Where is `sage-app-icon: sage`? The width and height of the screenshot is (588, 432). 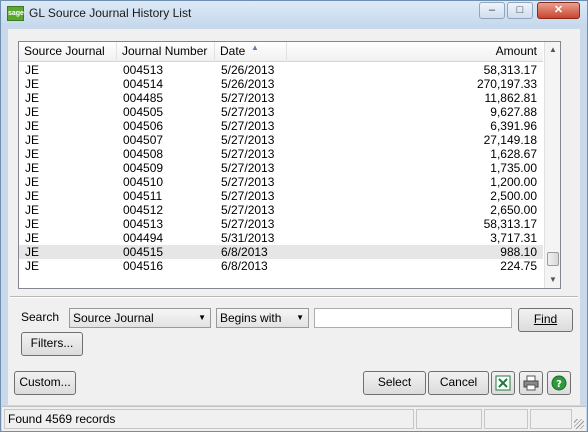
sage-app-icon: sage is located at coordinates (15, 13).